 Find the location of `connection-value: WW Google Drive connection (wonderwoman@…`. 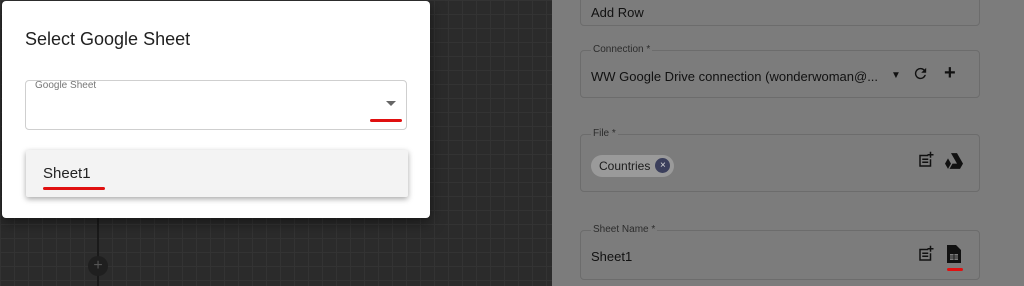

connection-value: WW Google Drive connection (wonderwoman@… is located at coordinates (735, 76).